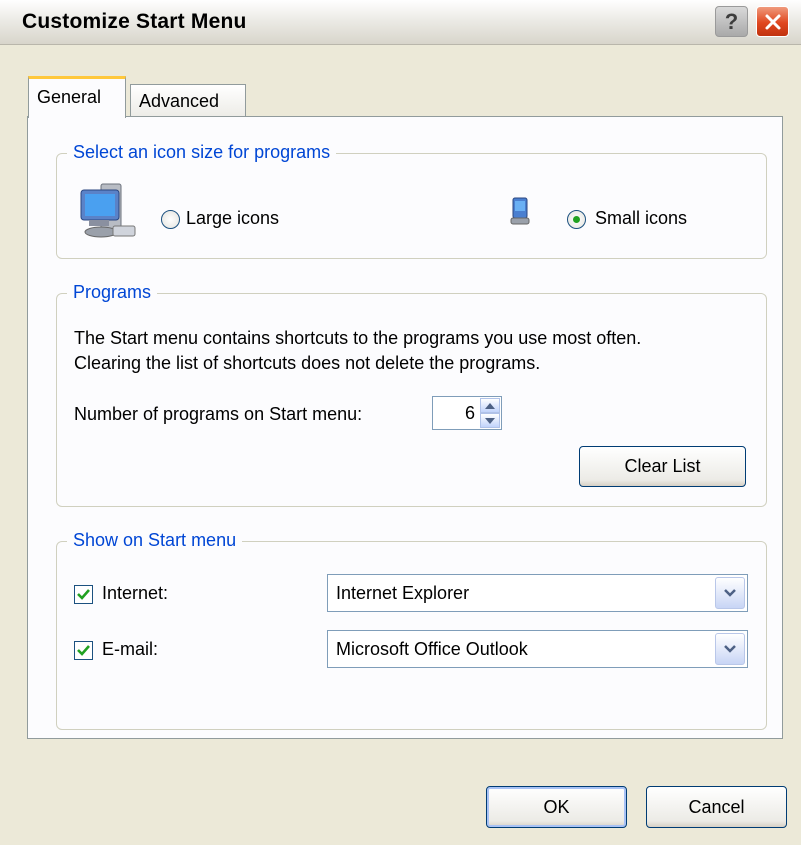 This screenshot has width=801, height=845. I want to click on spin-up-button, so click(490, 405).